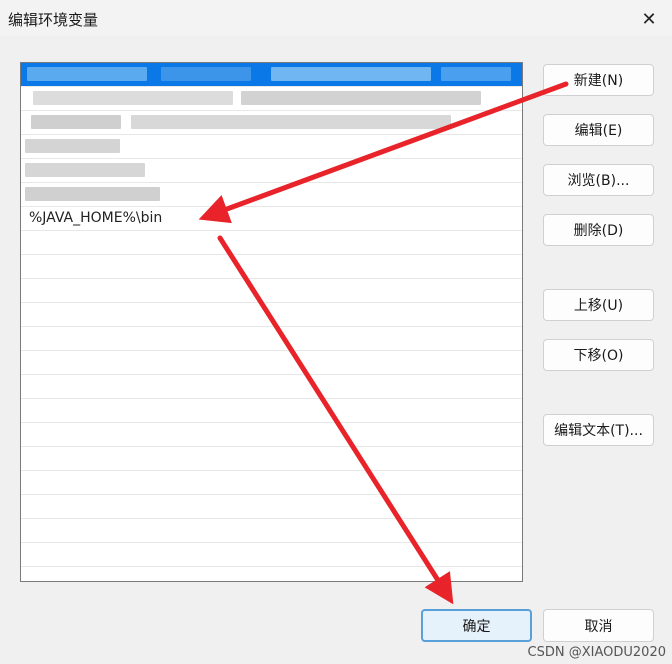  I want to click on close-icon: ✕, so click(649, 19).